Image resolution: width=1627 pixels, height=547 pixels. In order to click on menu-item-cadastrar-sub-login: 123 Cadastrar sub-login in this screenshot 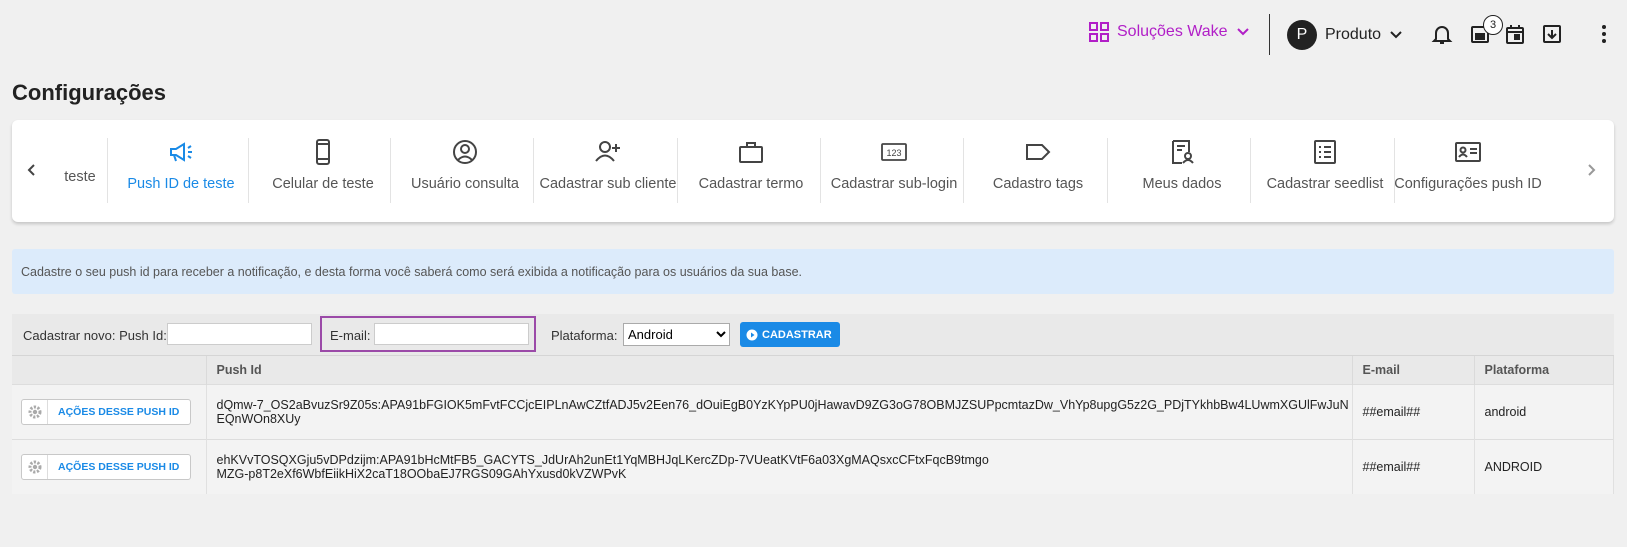, I will do `click(894, 166)`.